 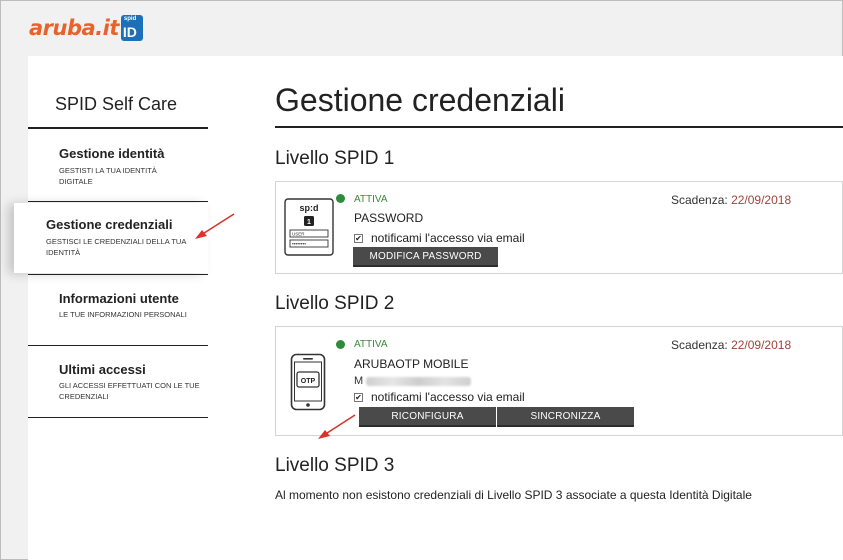 What do you see at coordinates (559, 127) in the screenshot?
I see `page-title-divider` at bounding box center [559, 127].